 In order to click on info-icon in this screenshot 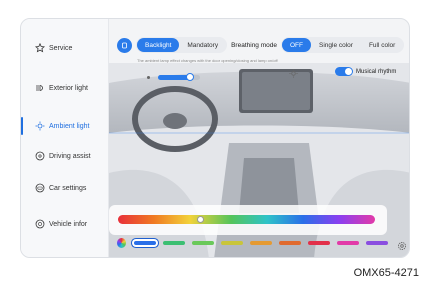, I will do `click(40, 224)`.